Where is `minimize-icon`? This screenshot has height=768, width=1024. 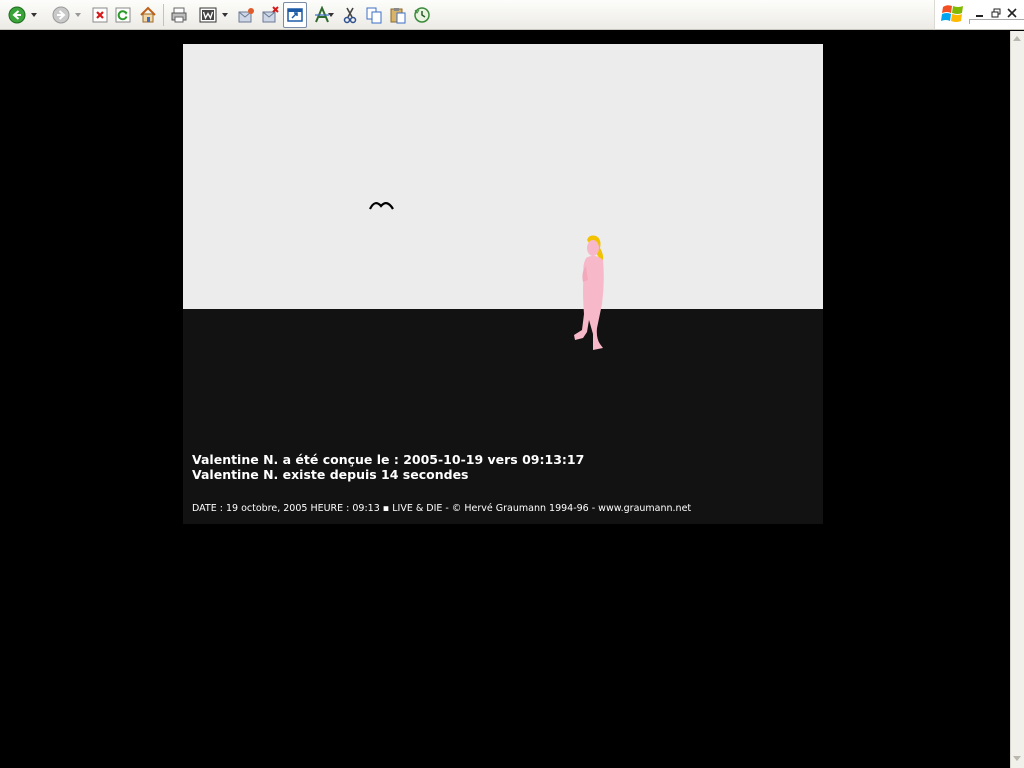
minimize-icon is located at coordinates (979, 16).